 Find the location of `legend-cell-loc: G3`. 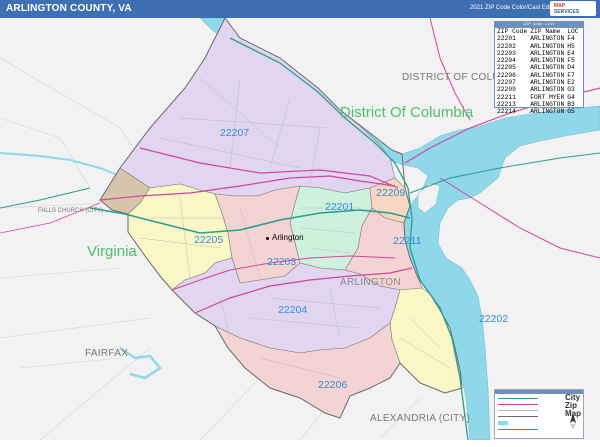

legend-cell-loc: G3 is located at coordinates (571, 90).